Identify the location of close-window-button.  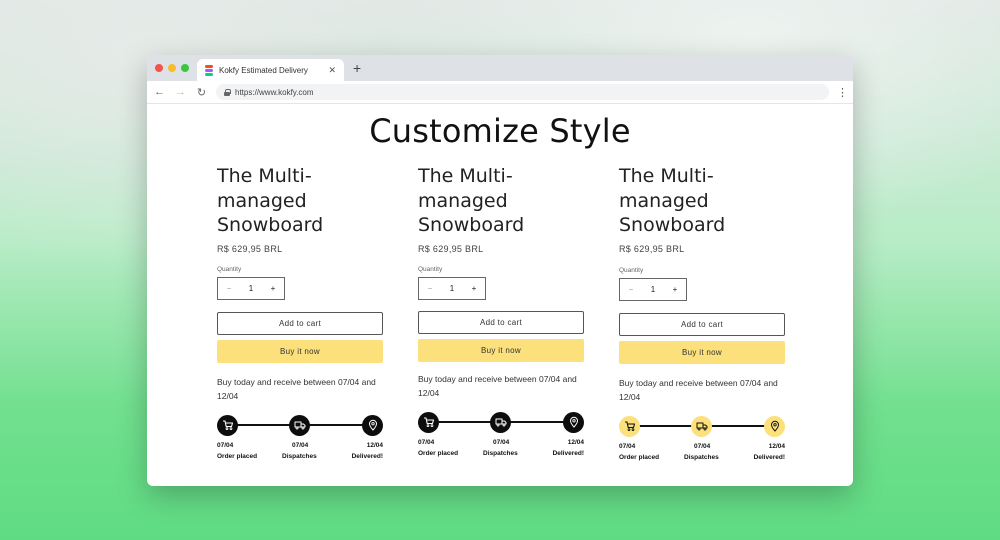
(159, 68).